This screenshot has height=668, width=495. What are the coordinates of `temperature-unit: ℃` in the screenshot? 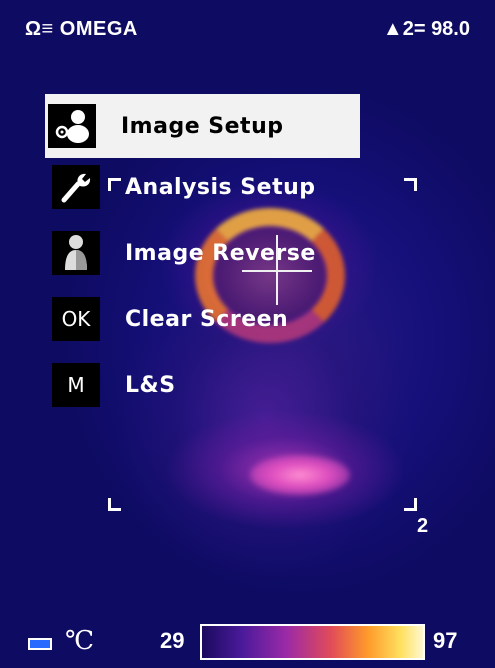 It's located at (80, 641).